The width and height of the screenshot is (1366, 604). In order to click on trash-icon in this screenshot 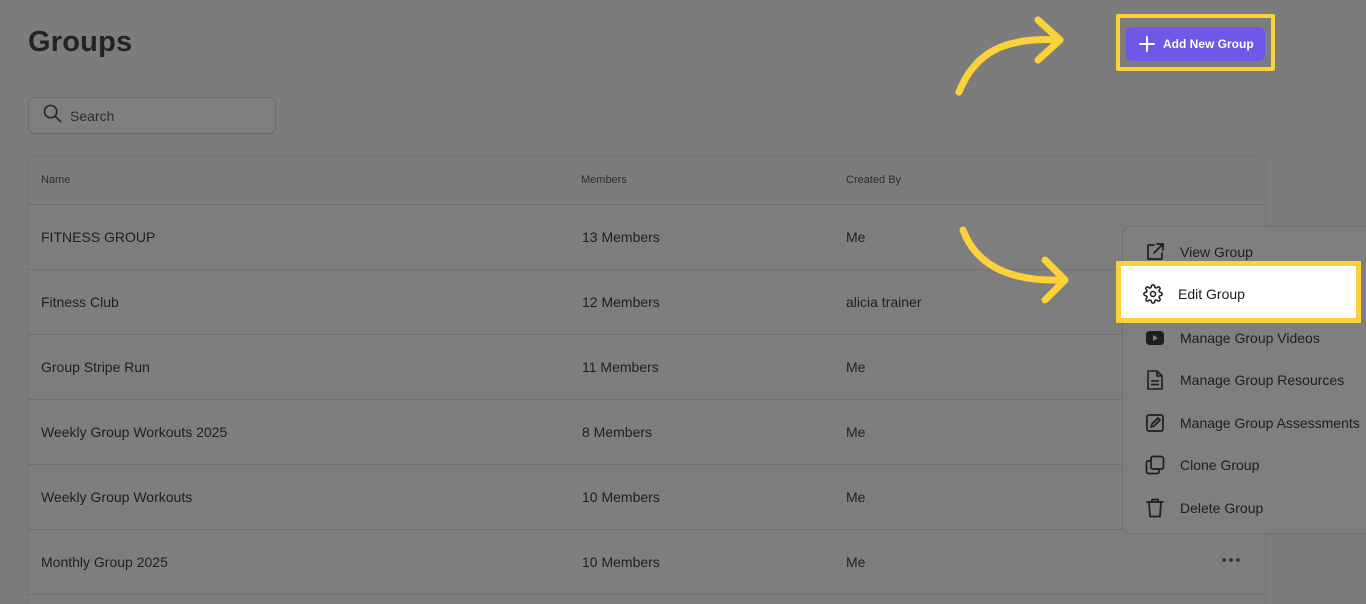, I will do `click(1155, 508)`.